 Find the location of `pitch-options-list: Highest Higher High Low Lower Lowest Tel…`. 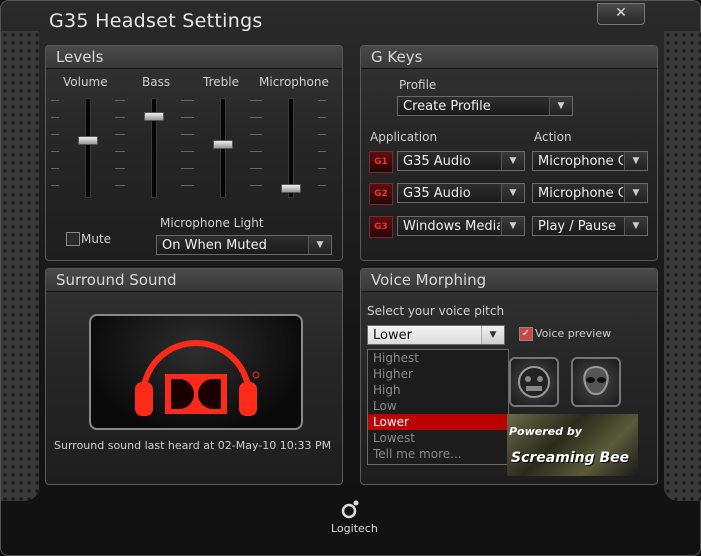

pitch-options-list: Highest Higher High Low Lower Lowest Tel… is located at coordinates (438, 407).